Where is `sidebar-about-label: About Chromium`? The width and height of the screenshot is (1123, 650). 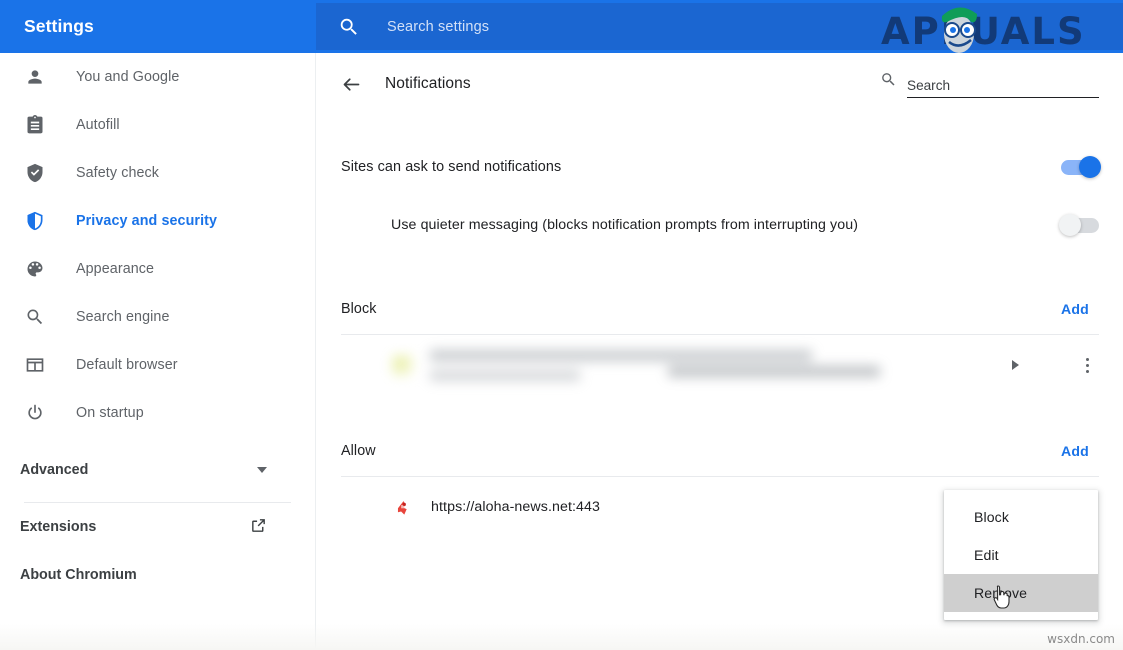 sidebar-about-label: About Chromium is located at coordinates (78, 575).